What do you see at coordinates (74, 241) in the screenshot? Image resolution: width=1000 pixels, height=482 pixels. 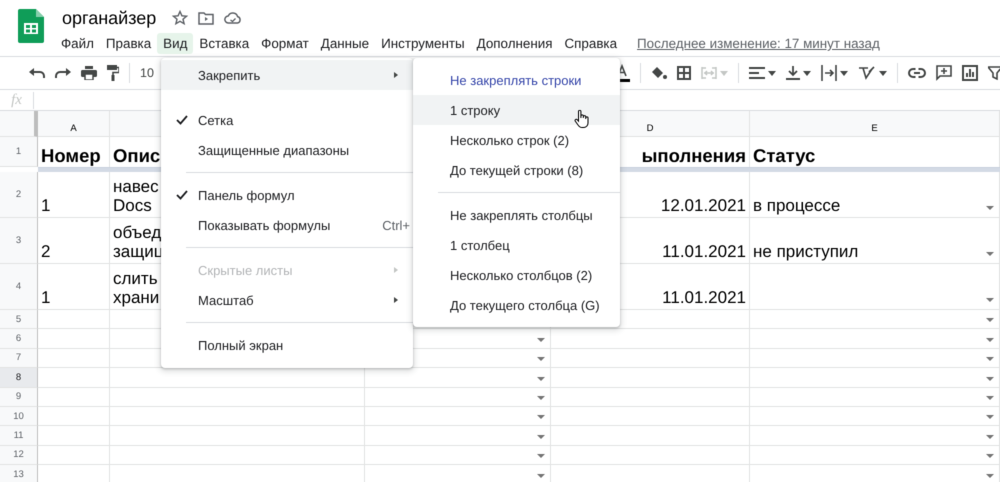 I see `table-cell: 2` at bounding box center [74, 241].